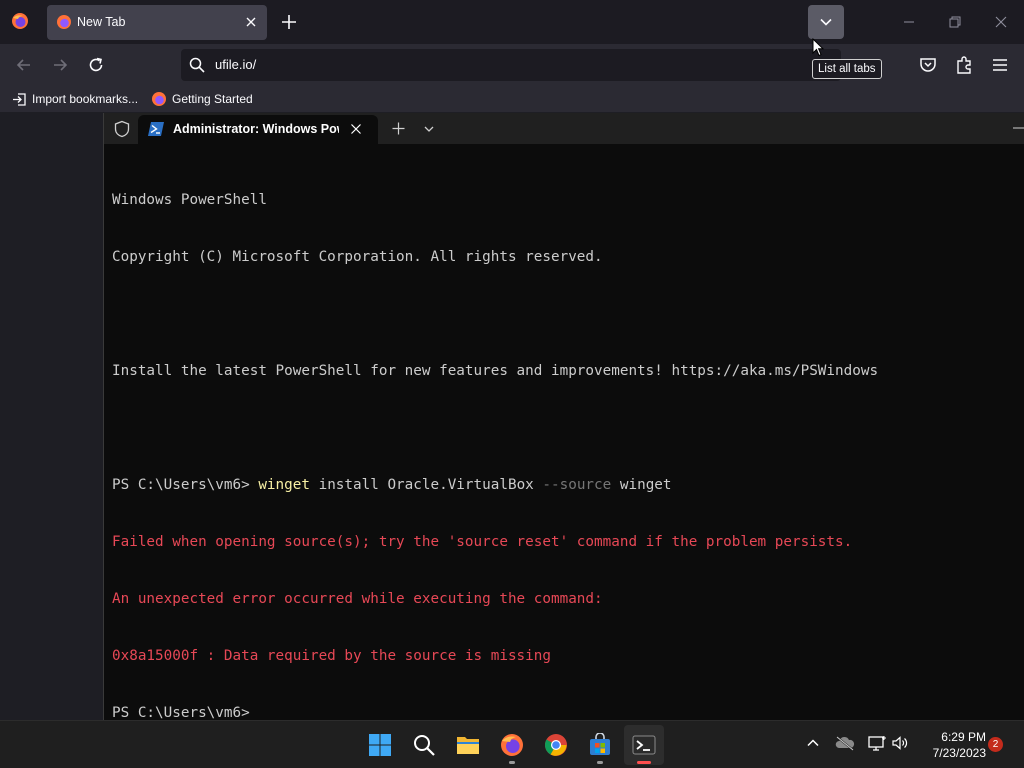 Image resolution: width=1024 pixels, height=768 pixels. What do you see at coordinates (19, 99) in the screenshot?
I see `import-icon` at bounding box center [19, 99].